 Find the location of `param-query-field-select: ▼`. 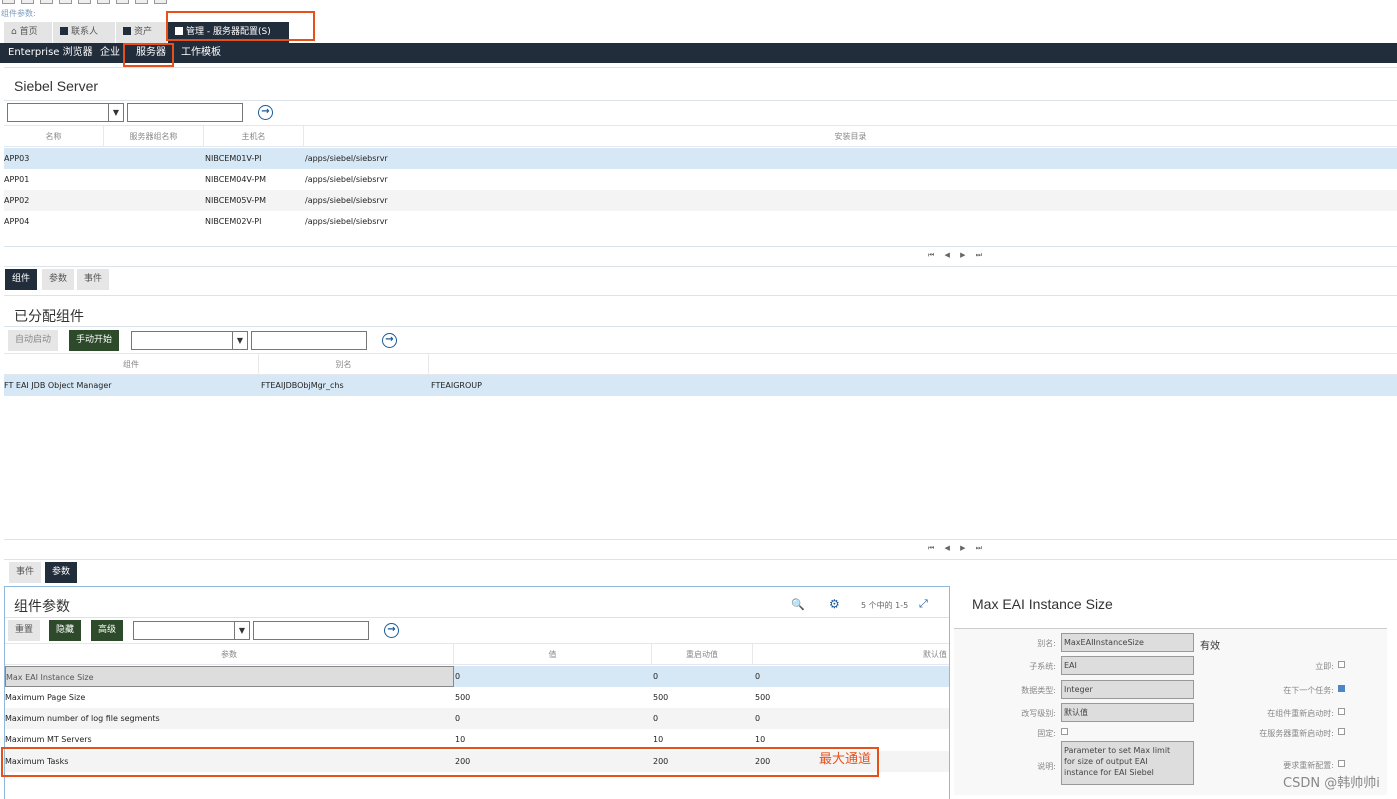

param-query-field-select: ▼ is located at coordinates (191, 630).